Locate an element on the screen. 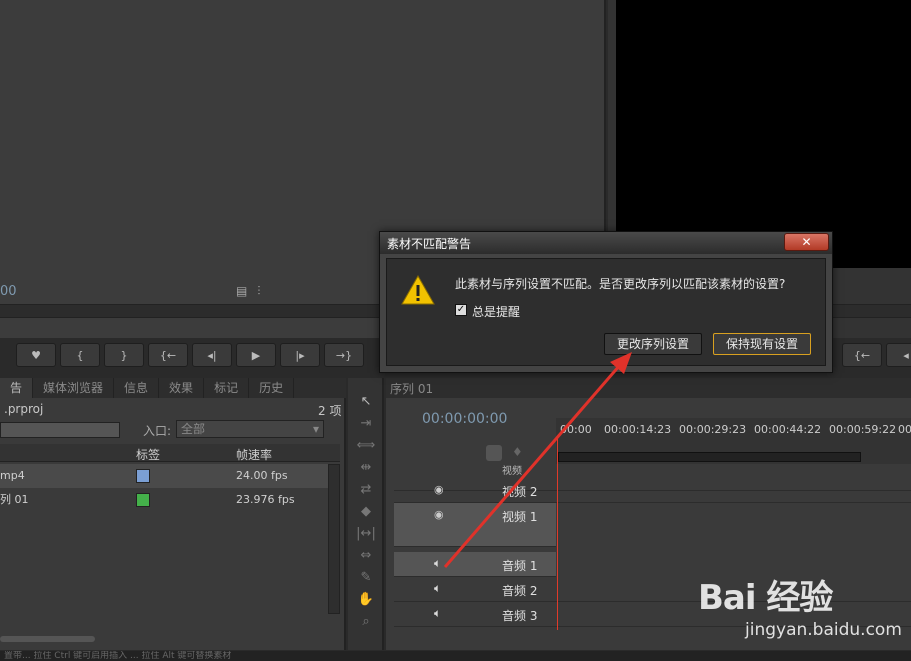 The height and width of the screenshot is (661, 911). playhead is located at coordinates (557, 534).